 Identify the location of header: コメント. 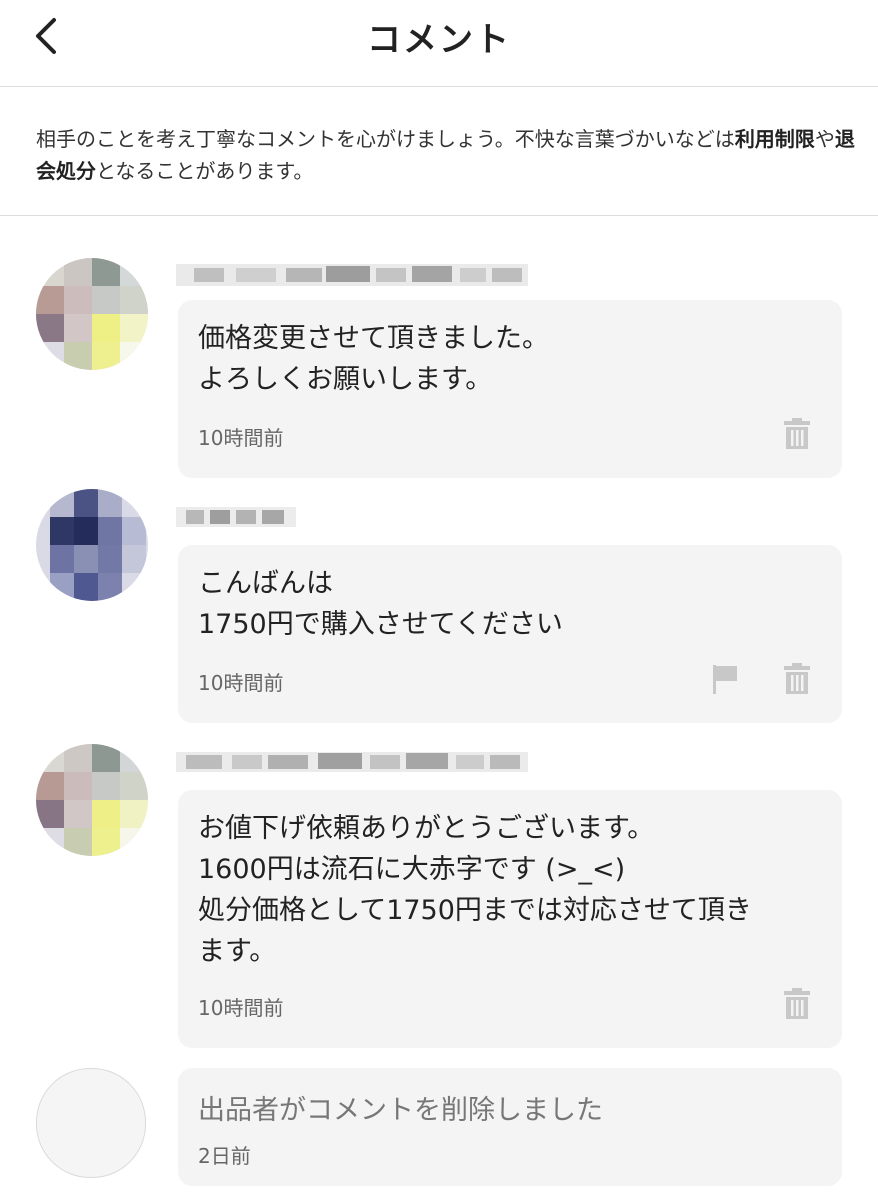
(439, 43).